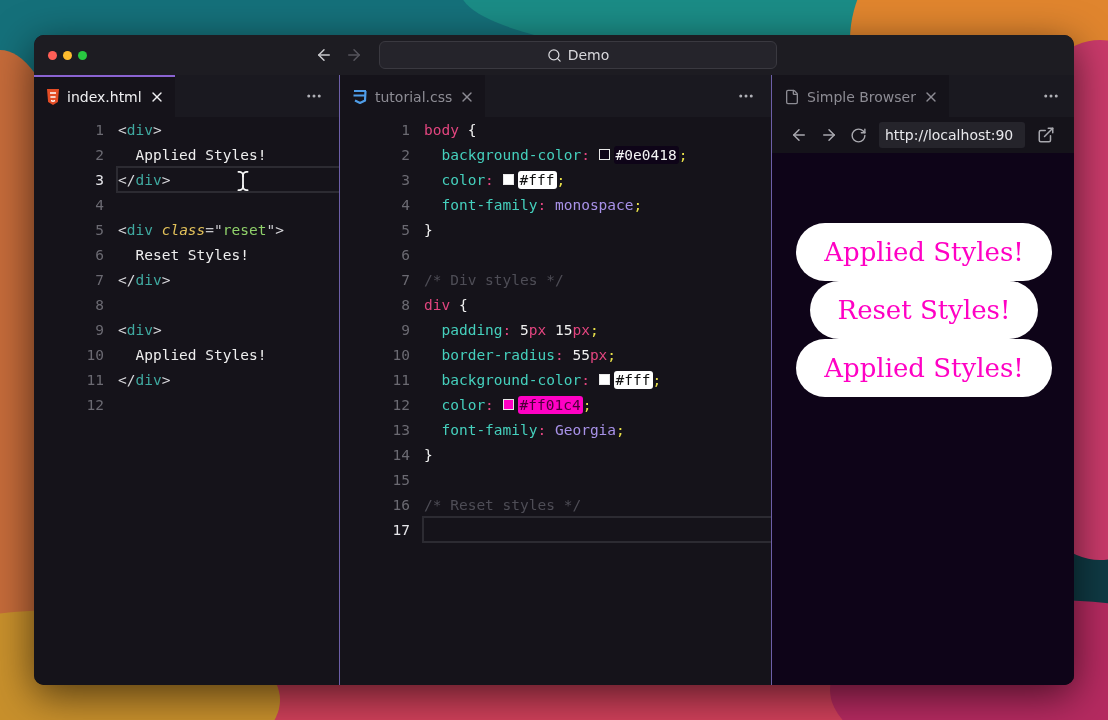  I want to click on code-token: Reset Styles!, so click(191, 254).